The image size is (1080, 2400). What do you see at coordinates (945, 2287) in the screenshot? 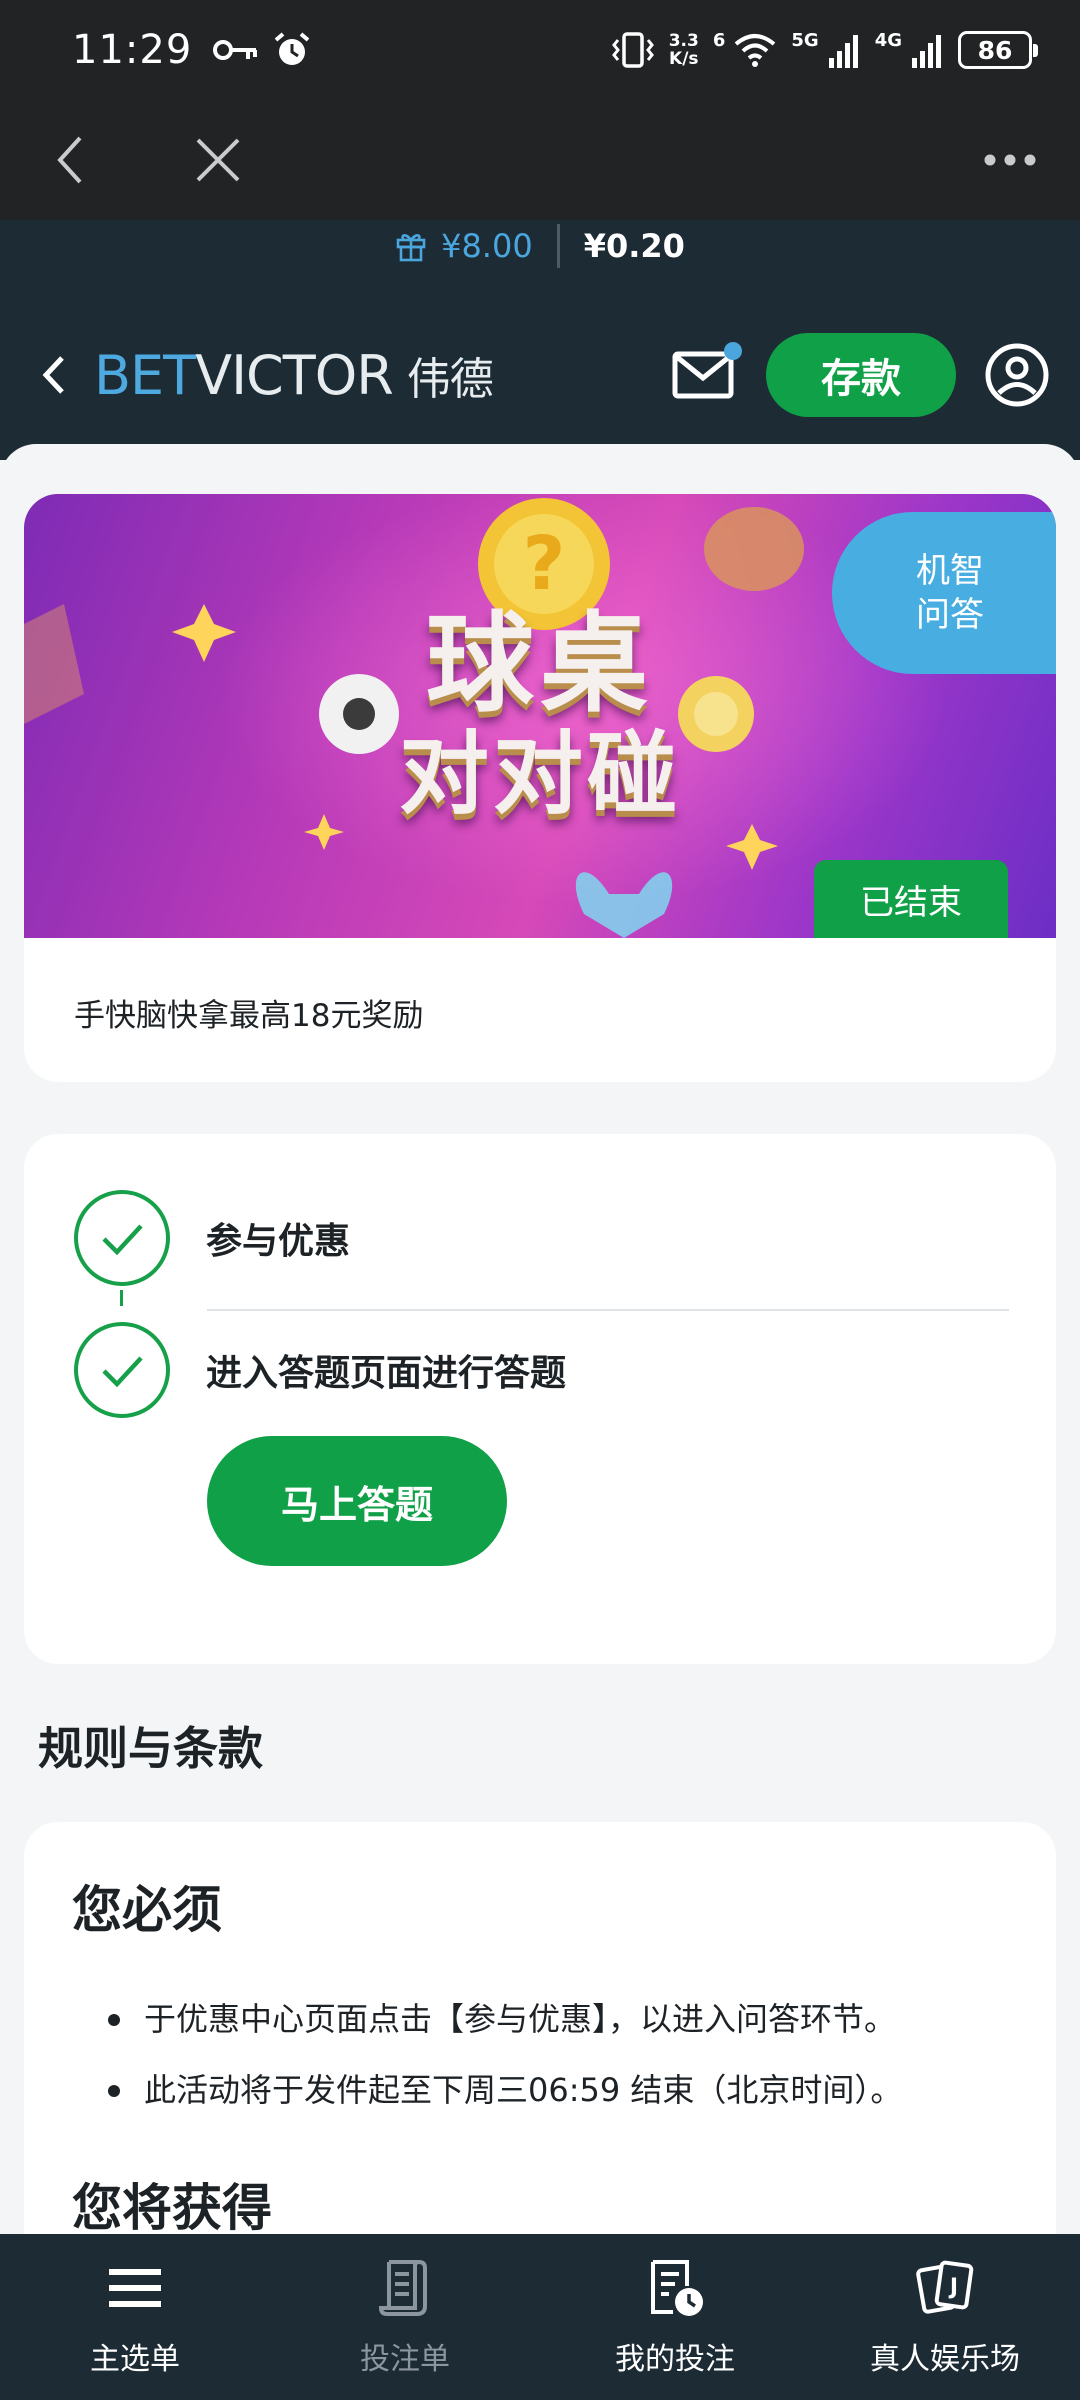
I see `live-casino-icon: J` at bounding box center [945, 2287].